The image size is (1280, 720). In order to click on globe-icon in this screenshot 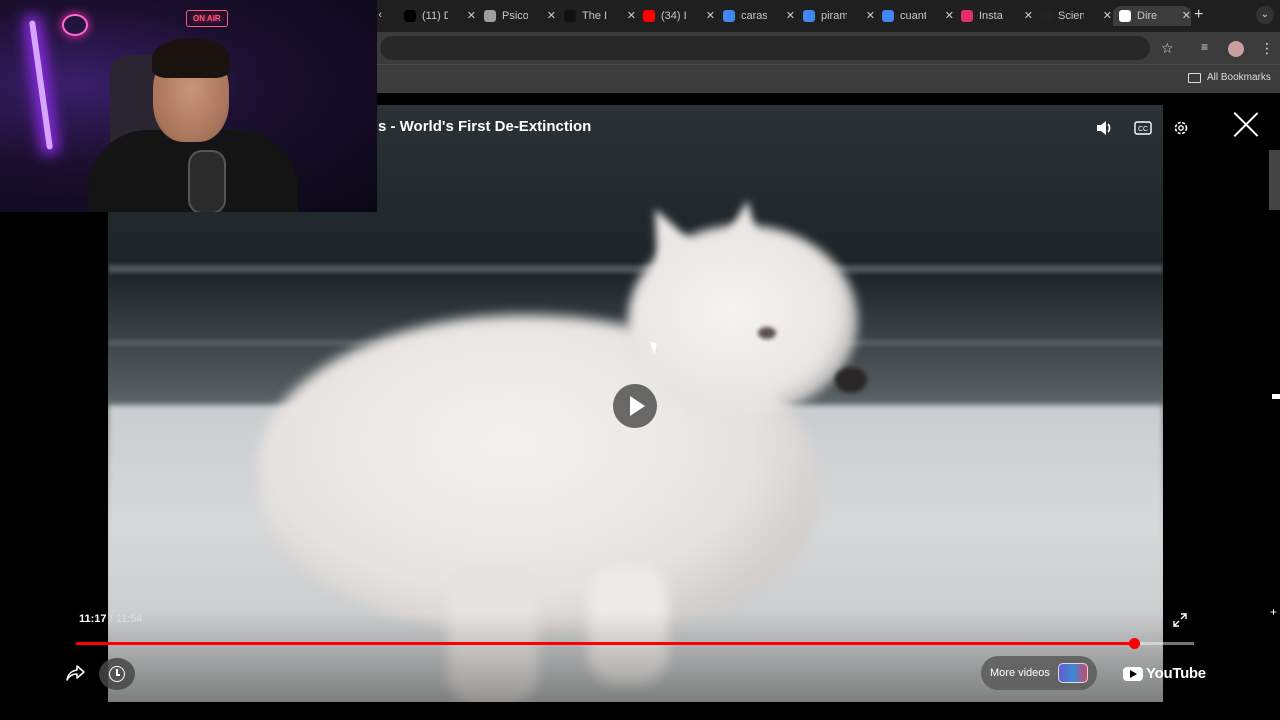, I will do `click(490, 16)`.